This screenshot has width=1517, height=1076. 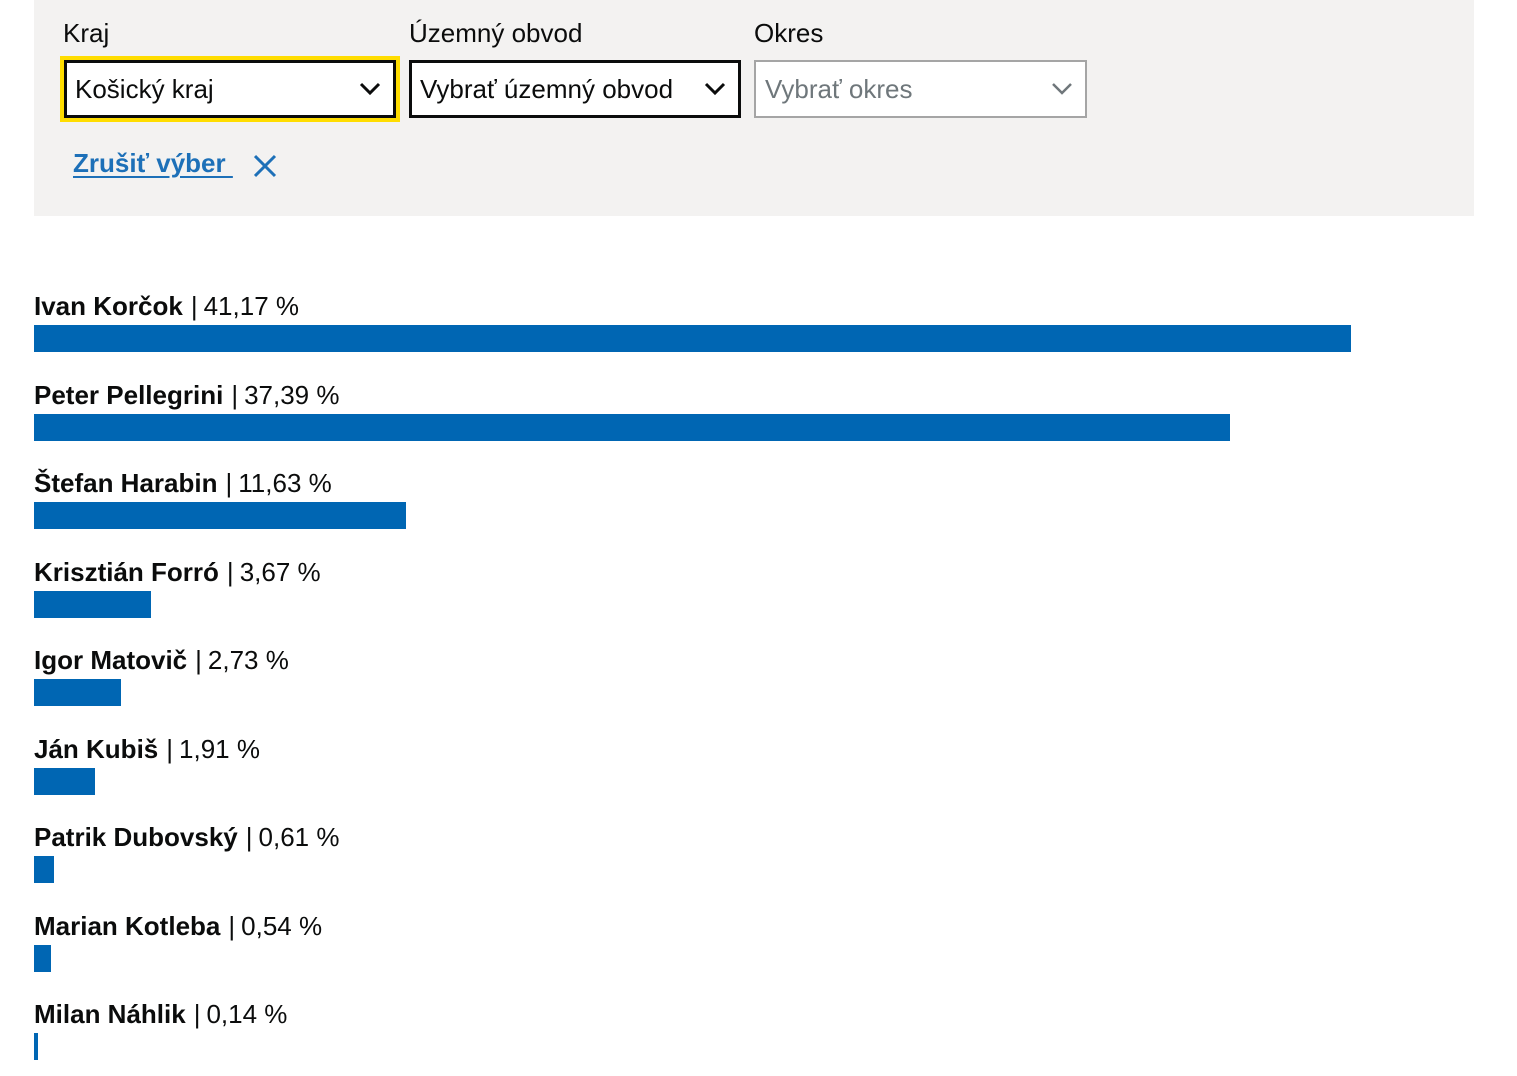 What do you see at coordinates (280, 572) in the screenshot?
I see `candidate-percent: 3,67 %` at bounding box center [280, 572].